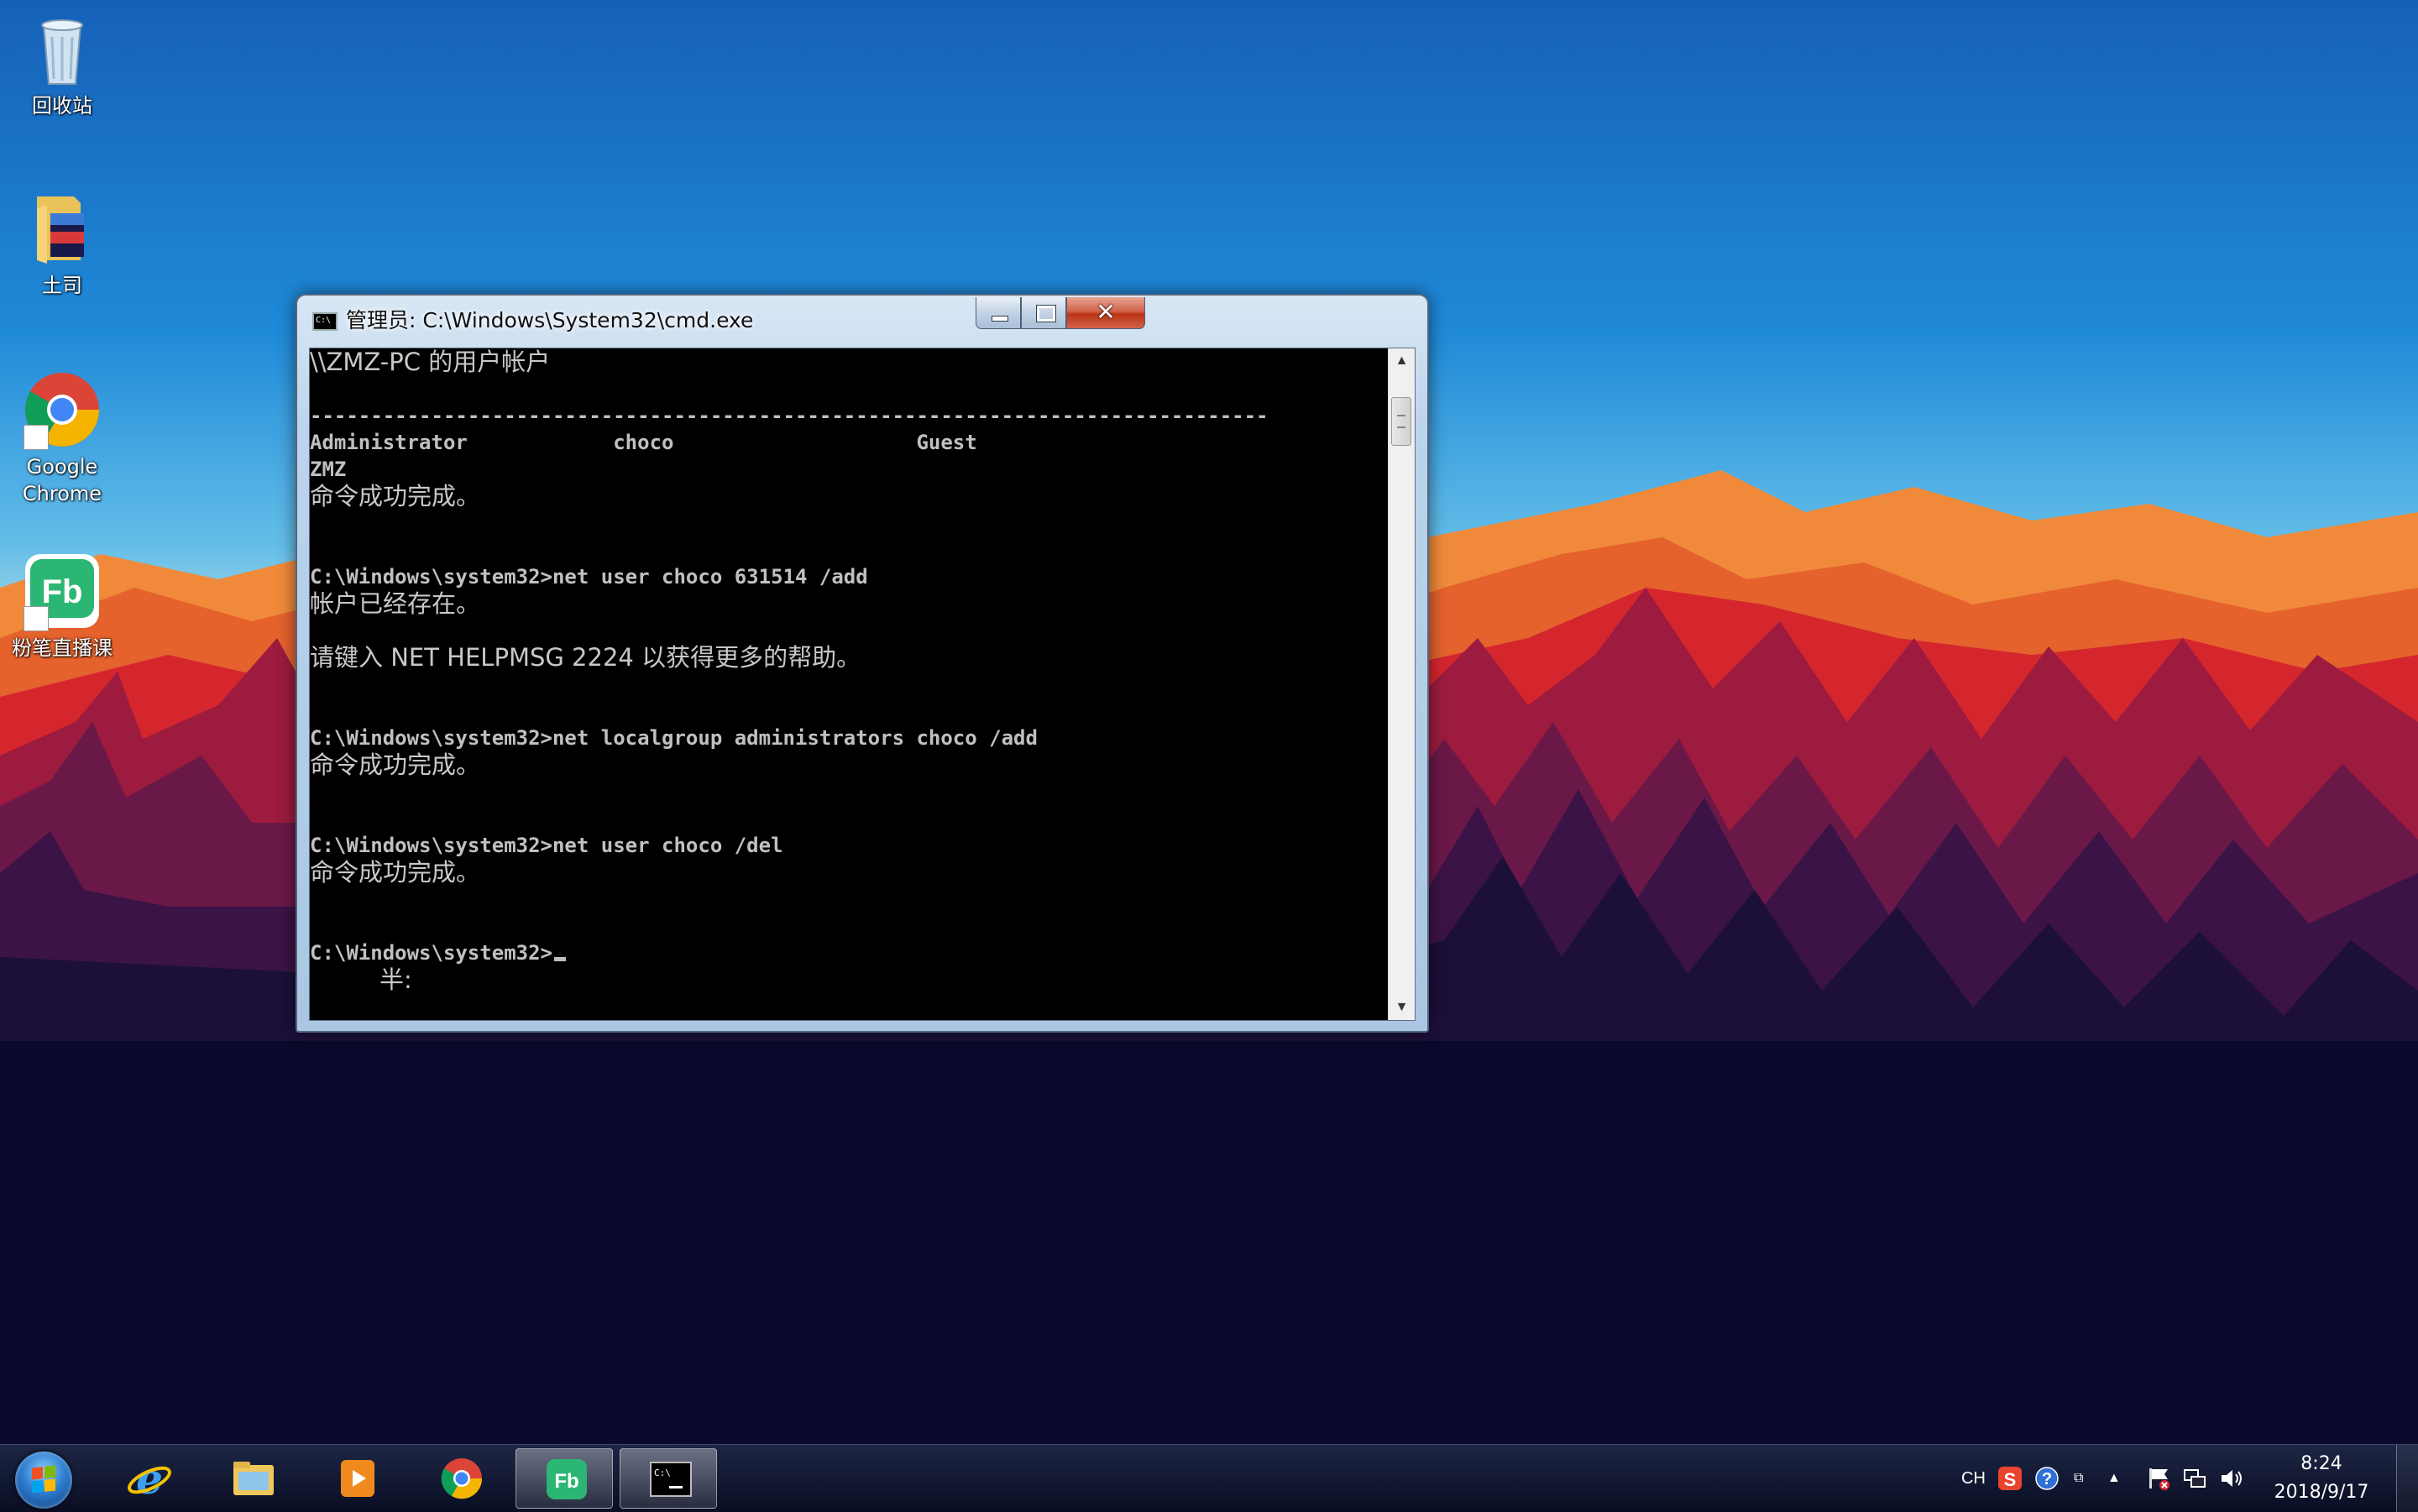 This screenshot has width=2418, height=1512. I want to click on taskbar: e Fb C:\ CH S ? ⧉ ▲ 8:24 2018/9/17, so click(1209, 1478).